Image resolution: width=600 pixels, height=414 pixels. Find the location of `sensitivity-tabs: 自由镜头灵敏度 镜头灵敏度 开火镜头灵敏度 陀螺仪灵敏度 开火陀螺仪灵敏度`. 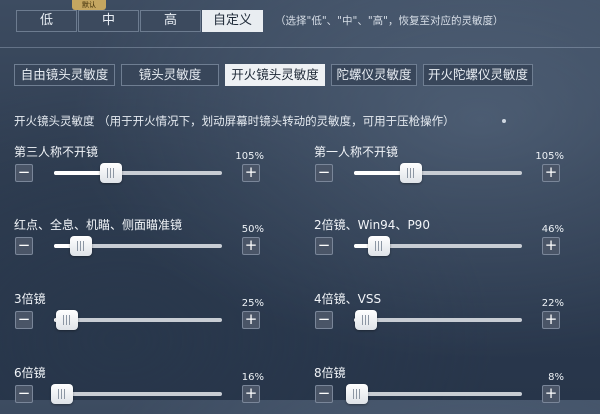

sensitivity-tabs: 自由镜头灵敏度 镜头灵敏度 开火镜头灵敏度 陀螺仪灵敏度 开火陀螺仪灵敏度 is located at coordinates (276, 75).